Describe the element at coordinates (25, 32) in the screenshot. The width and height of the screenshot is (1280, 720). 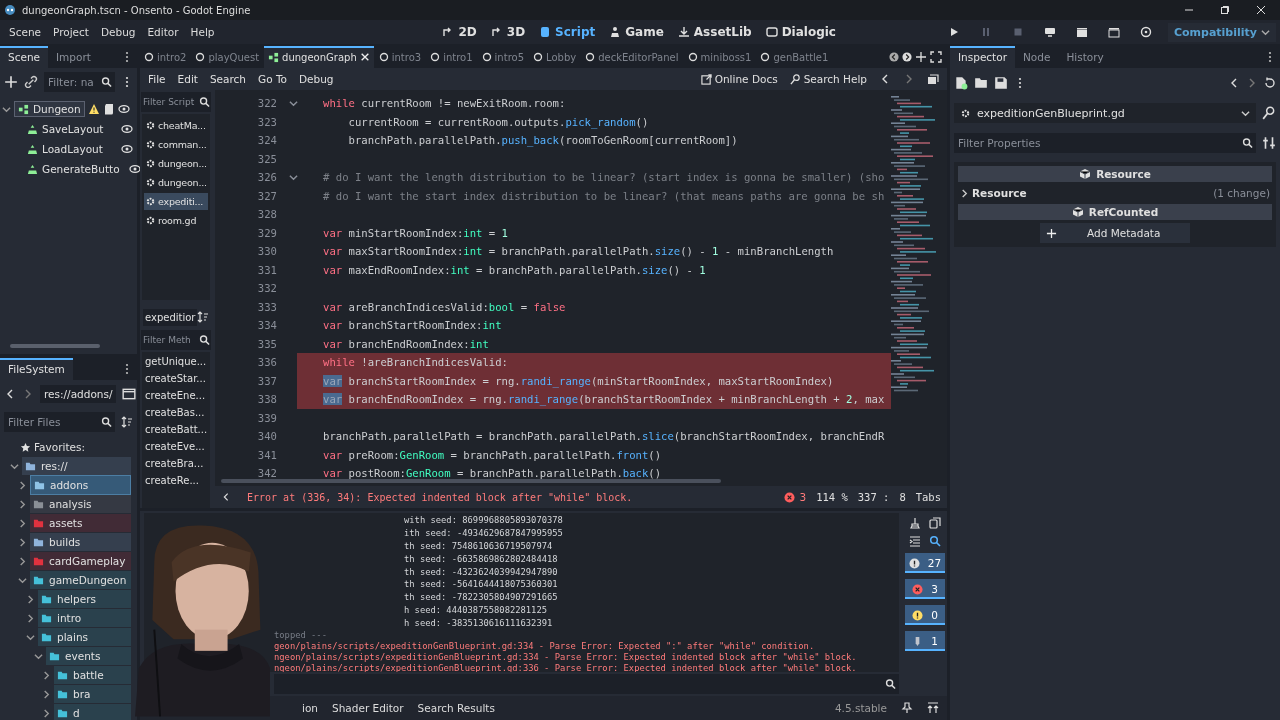
I see `menu-item: Scene` at that location.